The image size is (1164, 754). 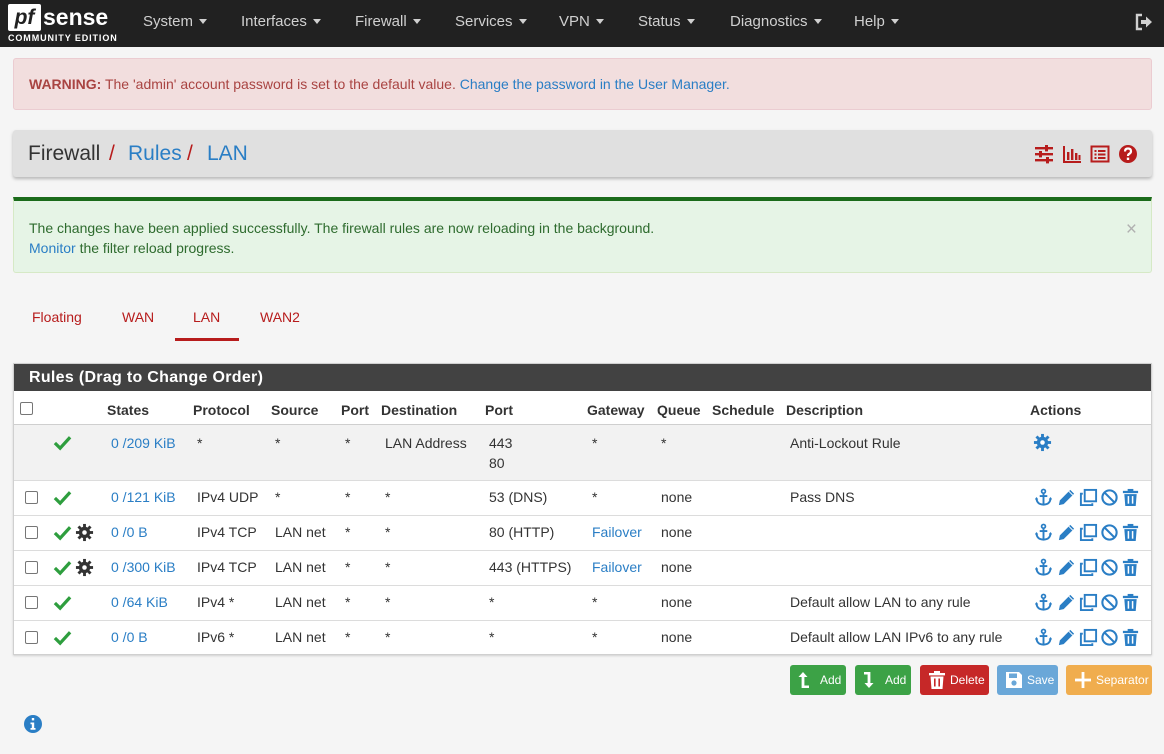 I want to click on logo-sense-text: sense, so click(x=76, y=17).